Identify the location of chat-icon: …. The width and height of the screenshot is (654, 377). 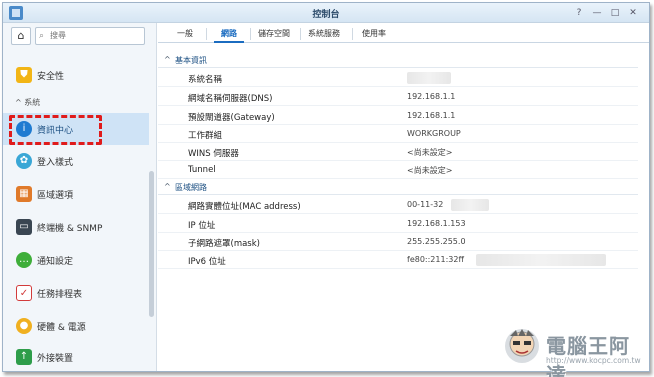
(24, 260).